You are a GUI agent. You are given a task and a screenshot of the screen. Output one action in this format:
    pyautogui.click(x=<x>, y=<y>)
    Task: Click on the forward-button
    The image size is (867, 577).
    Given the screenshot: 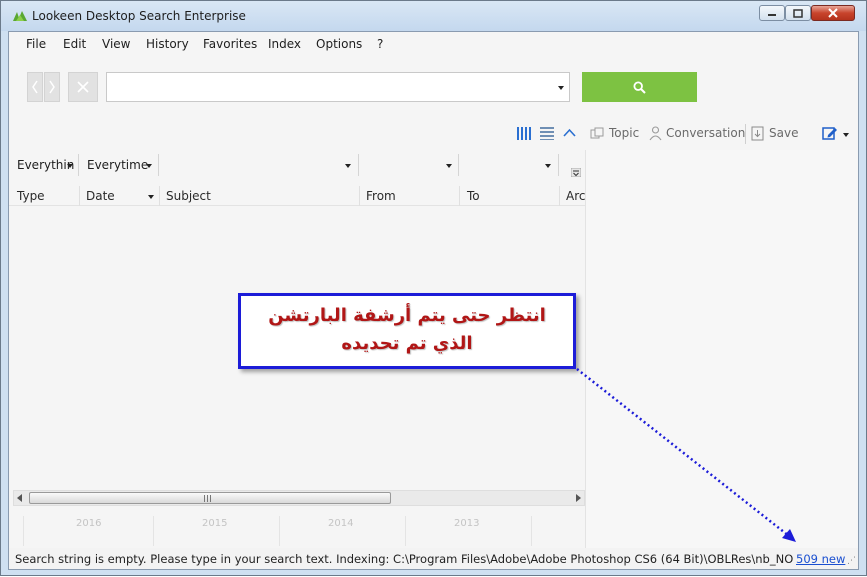 What is the action you would take?
    pyautogui.click(x=52, y=87)
    